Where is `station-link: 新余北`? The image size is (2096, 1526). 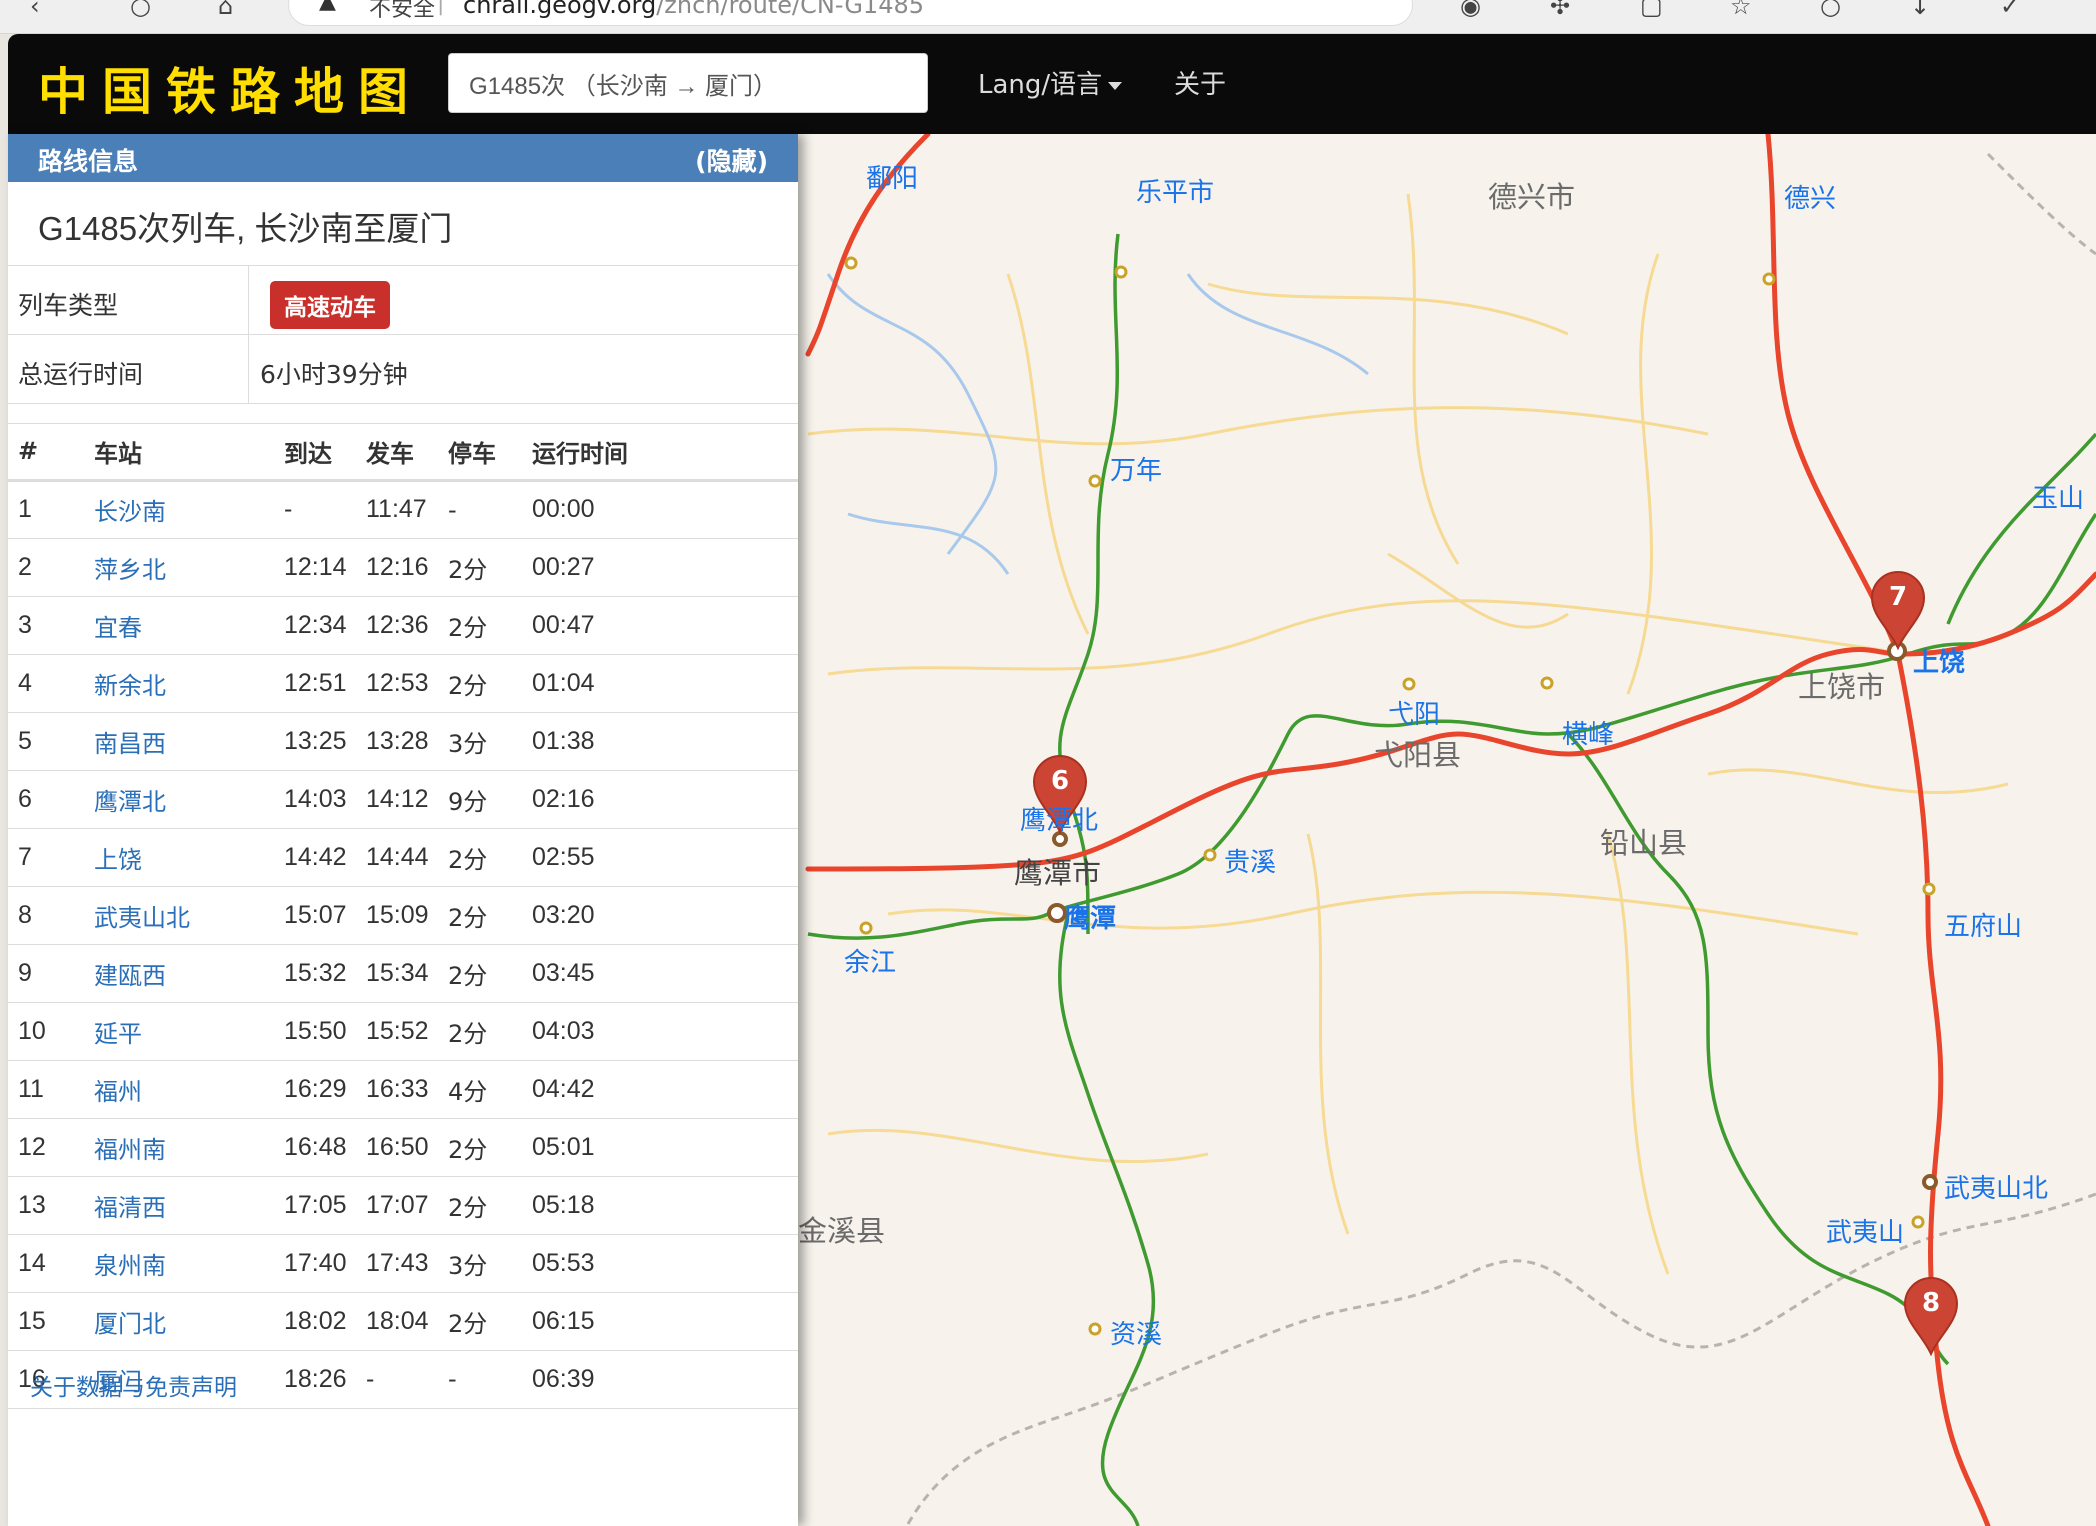
station-link: 新余北 is located at coordinates (179, 683).